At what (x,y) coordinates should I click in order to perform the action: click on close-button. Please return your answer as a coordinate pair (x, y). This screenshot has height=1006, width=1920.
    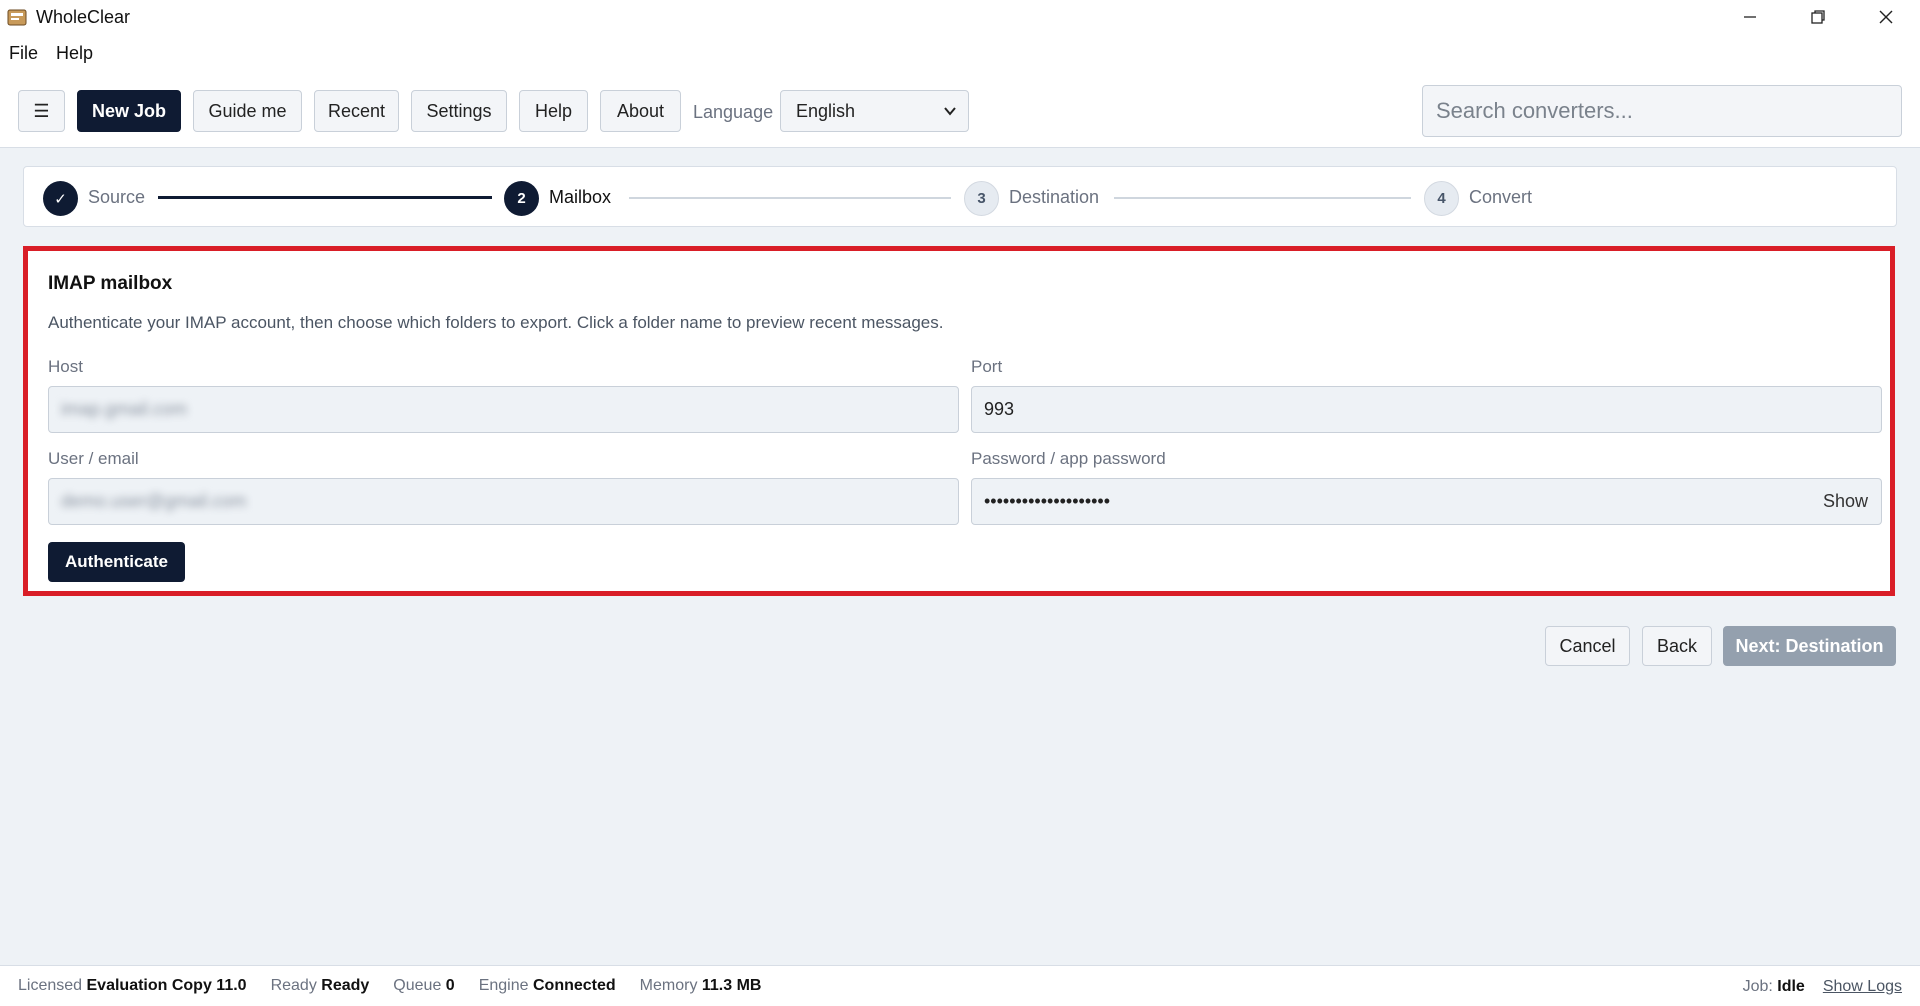
    Looking at the image, I should click on (1886, 17).